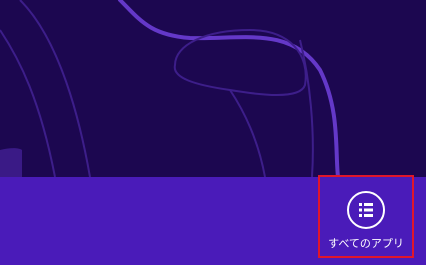 Image resolution: width=426 pixels, height=265 pixels. What do you see at coordinates (366, 210) in the screenshot?
I see `list-icon` at bounding box center [366, 210].